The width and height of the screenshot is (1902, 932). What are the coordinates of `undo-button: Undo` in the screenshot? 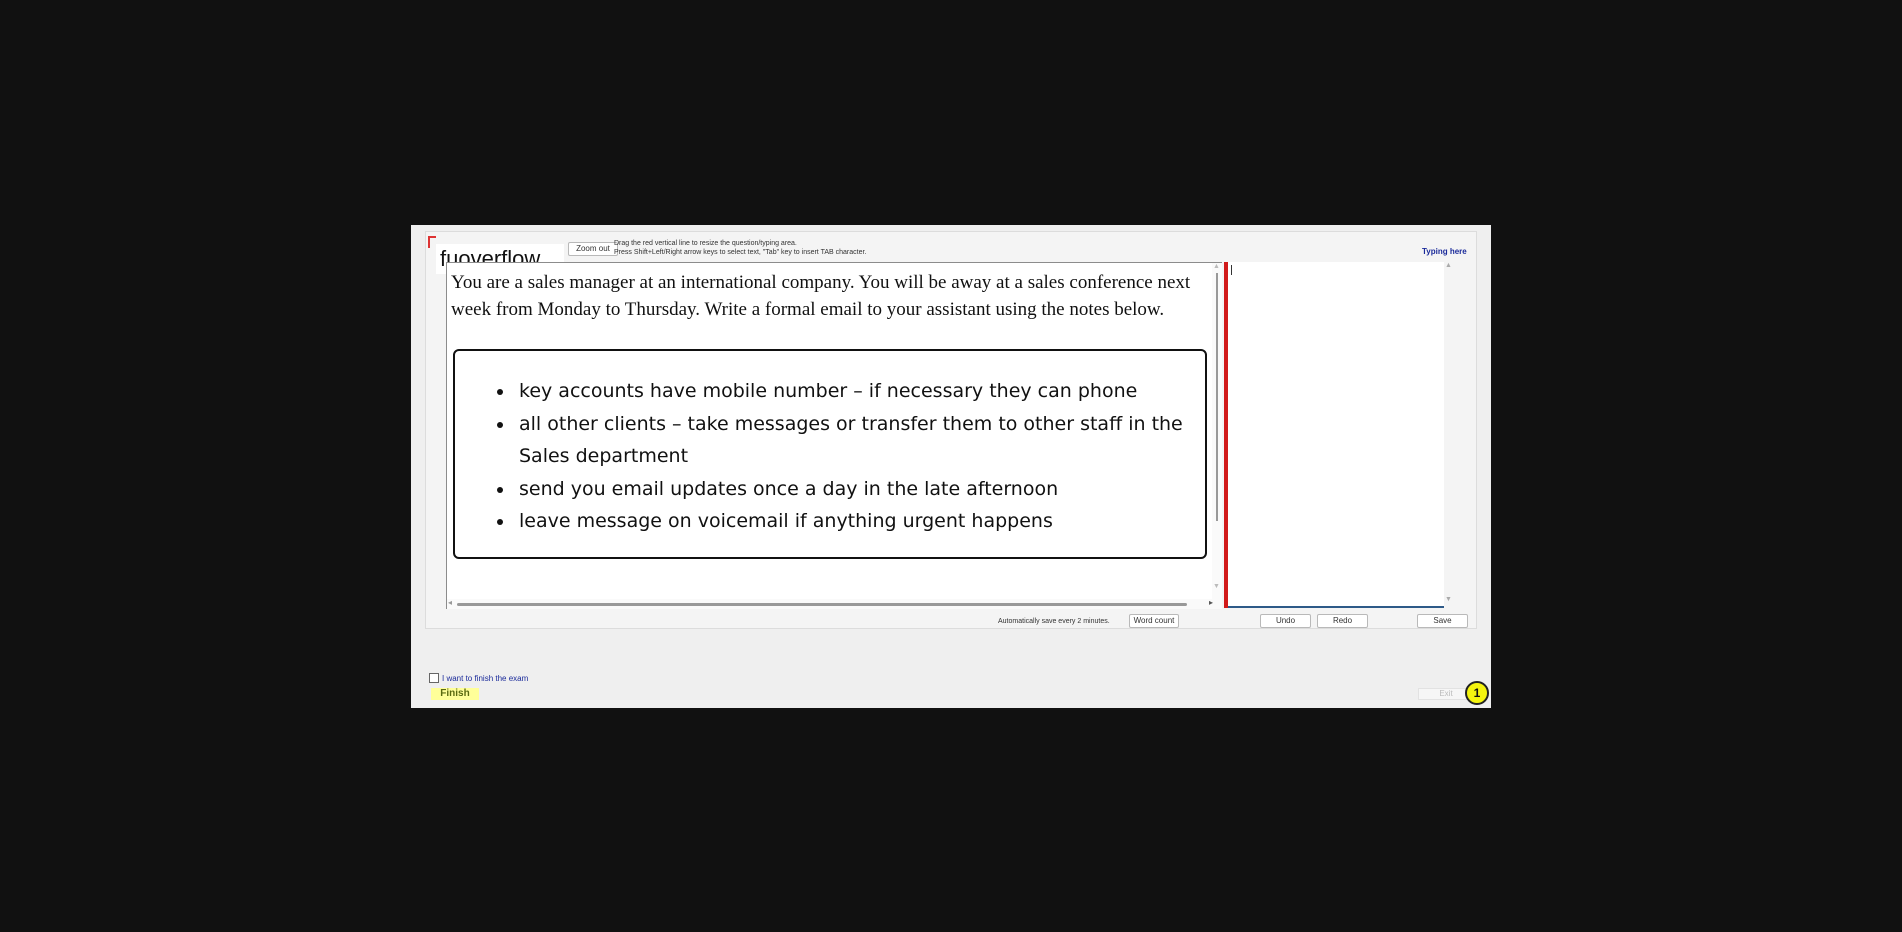 It's located at (1285, 621).